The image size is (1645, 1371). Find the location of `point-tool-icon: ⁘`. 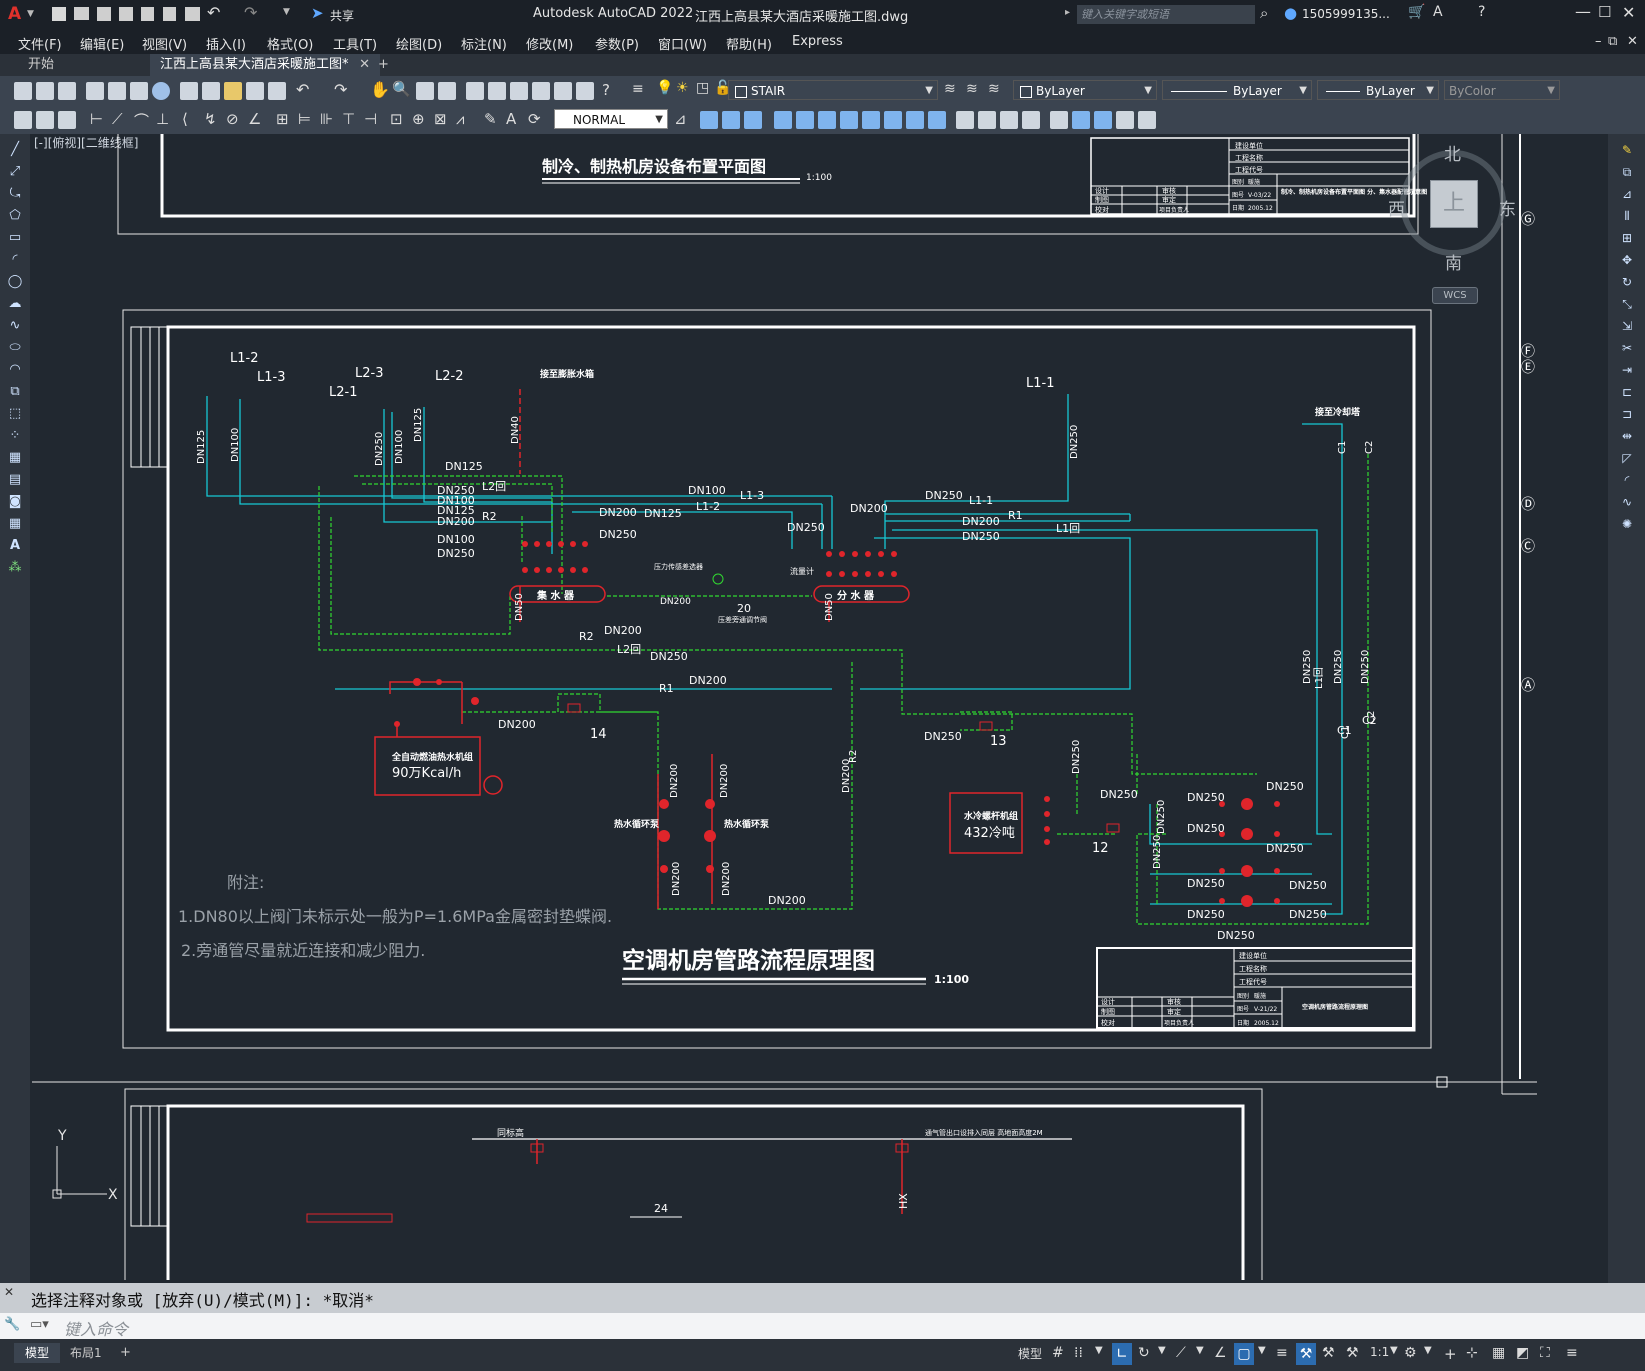

point-tool-icon: ⁘ is located at coordinates (15, 436).